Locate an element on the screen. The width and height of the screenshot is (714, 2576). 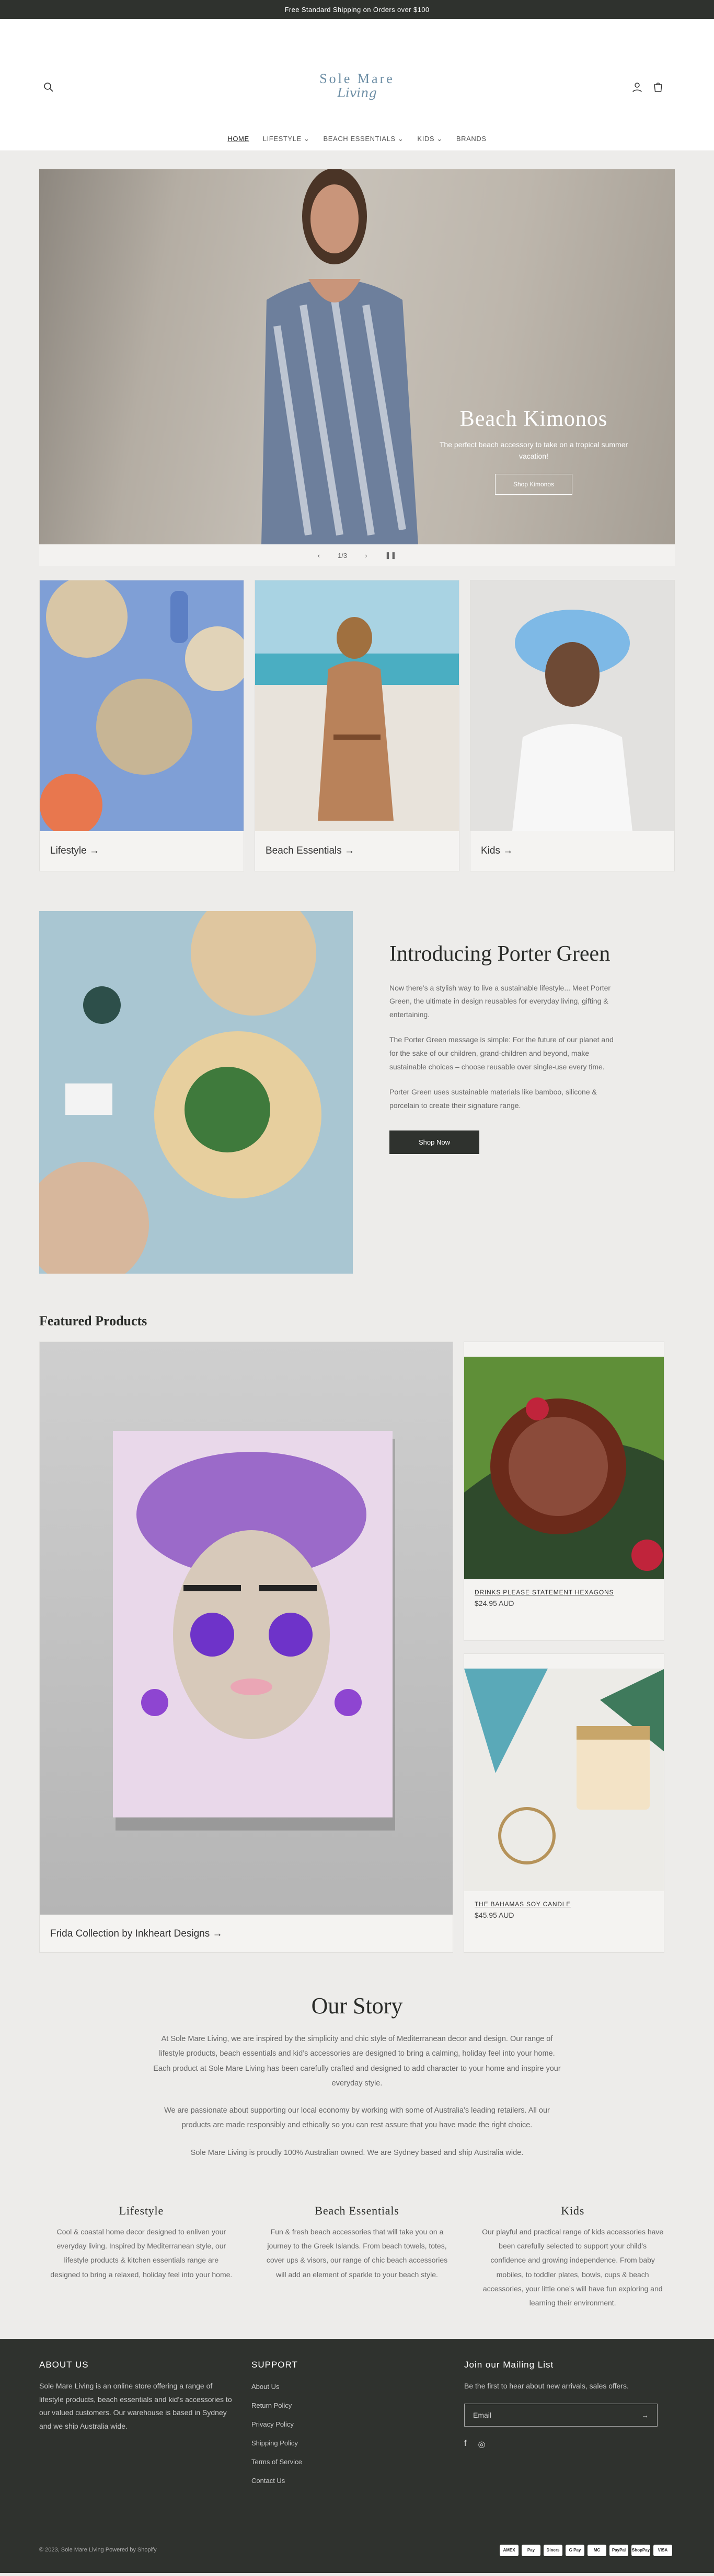
collection-grid: Lifestyle → Beach Essentials → Kids → is located at coordinates (357, 725).